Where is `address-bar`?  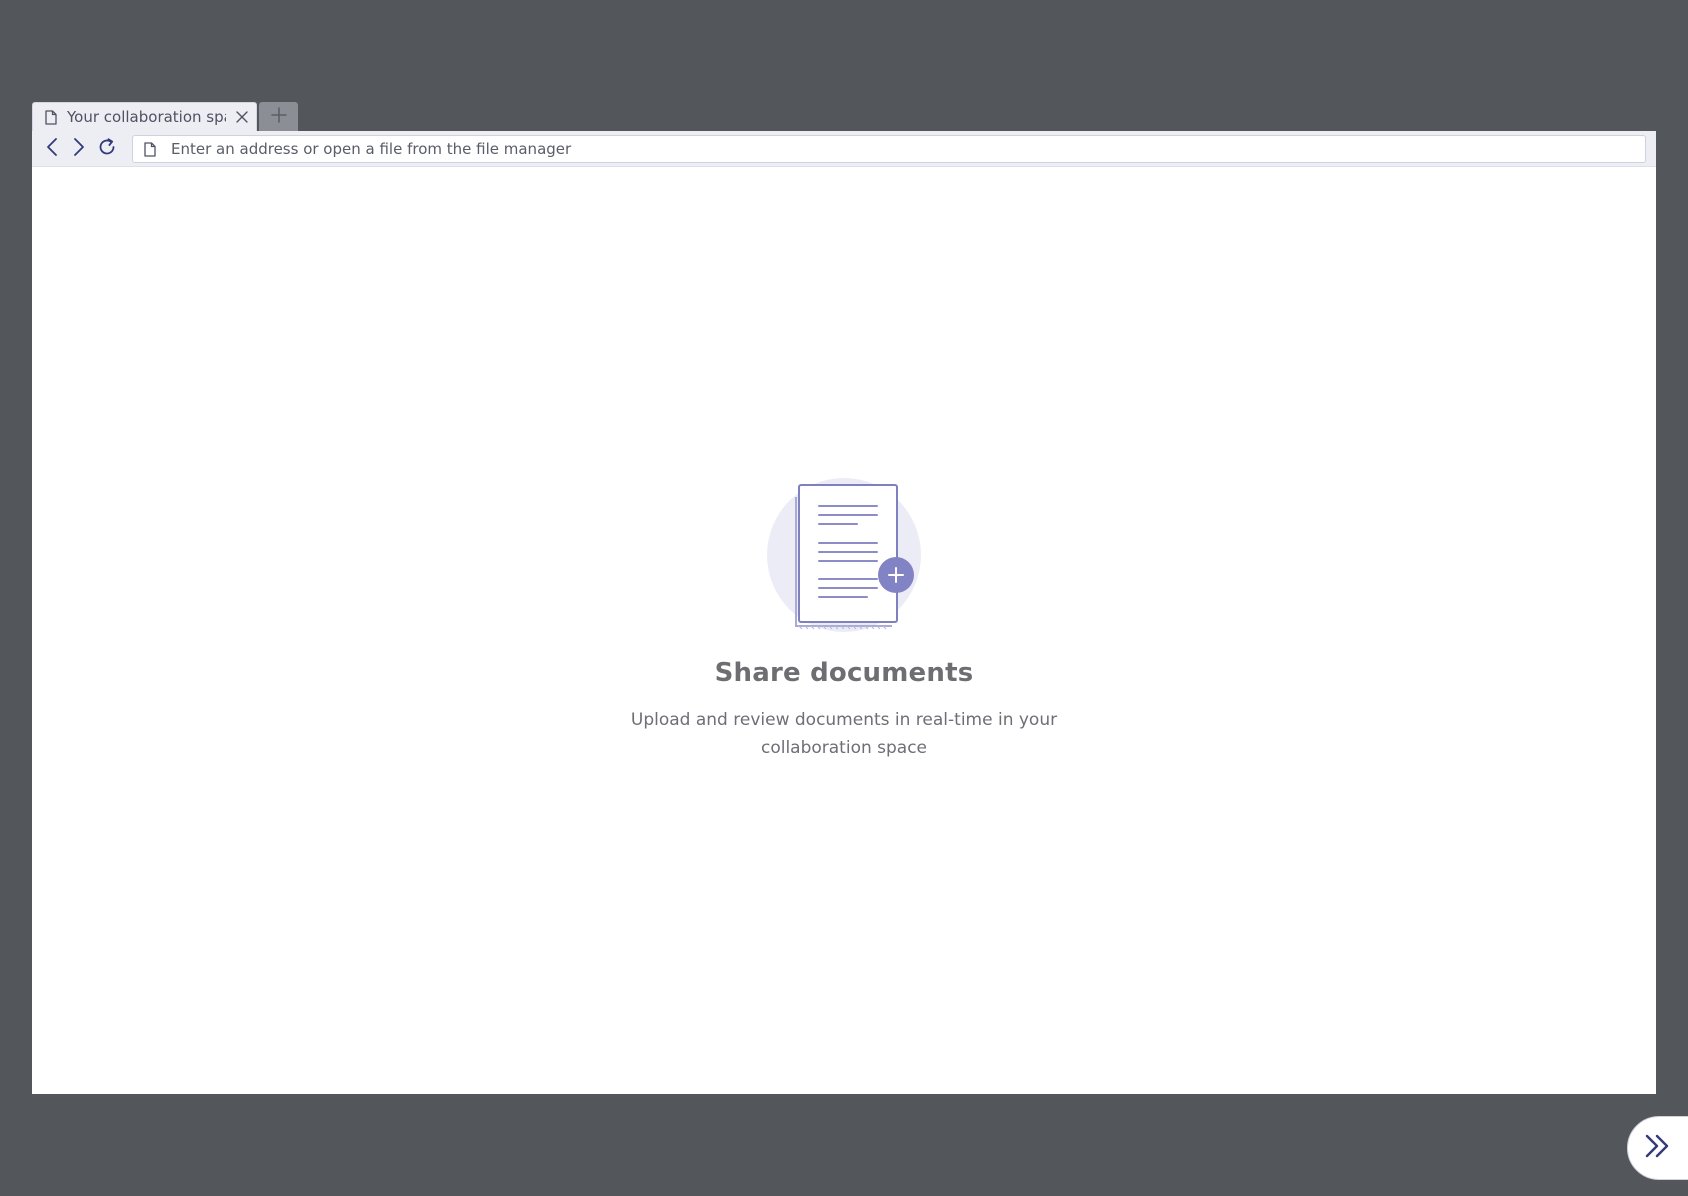
address-bar is located at coordinates (889, 149).